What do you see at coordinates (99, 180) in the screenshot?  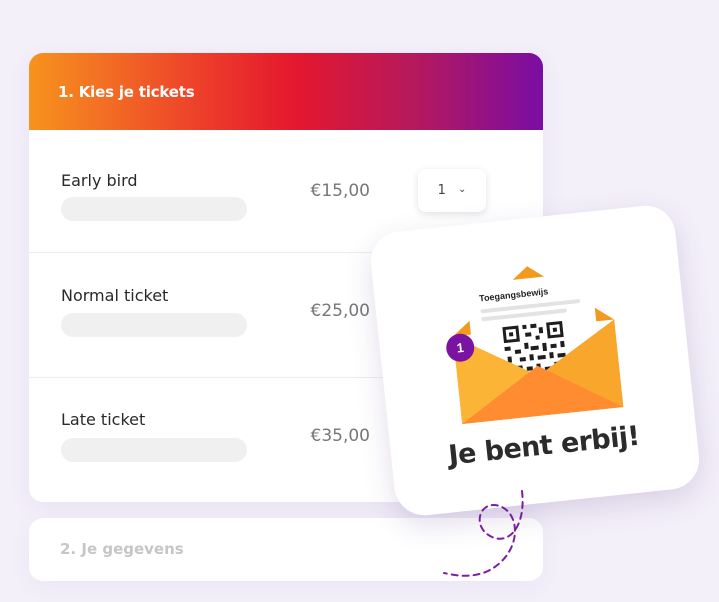 I see `ticket-name-early-bird: Early bird` at bounding box center [99, 180].